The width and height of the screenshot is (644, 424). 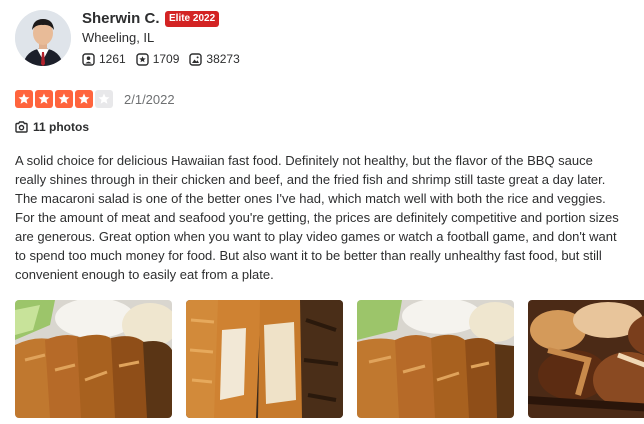 I want to click on photo-count-link: 11 photos, so click(x=52, y=127).